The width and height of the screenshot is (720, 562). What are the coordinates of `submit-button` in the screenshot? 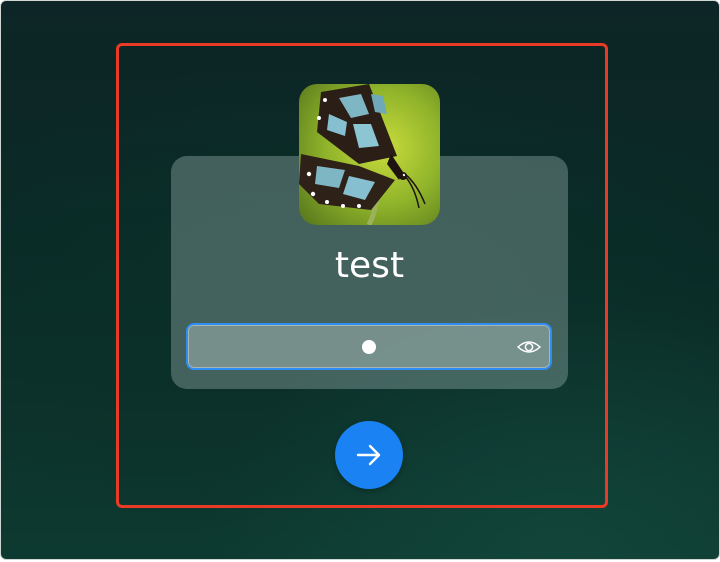 It's located at (369, 455).